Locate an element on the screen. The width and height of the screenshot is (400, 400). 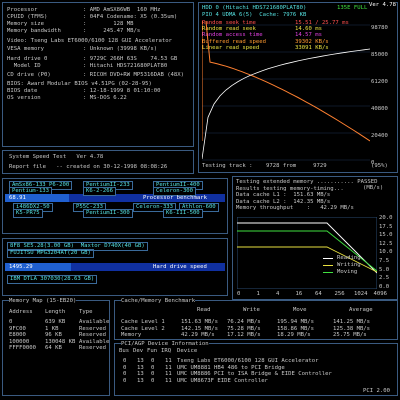
sysinfo-key: BIOS date is located at coordinates (22, 91).